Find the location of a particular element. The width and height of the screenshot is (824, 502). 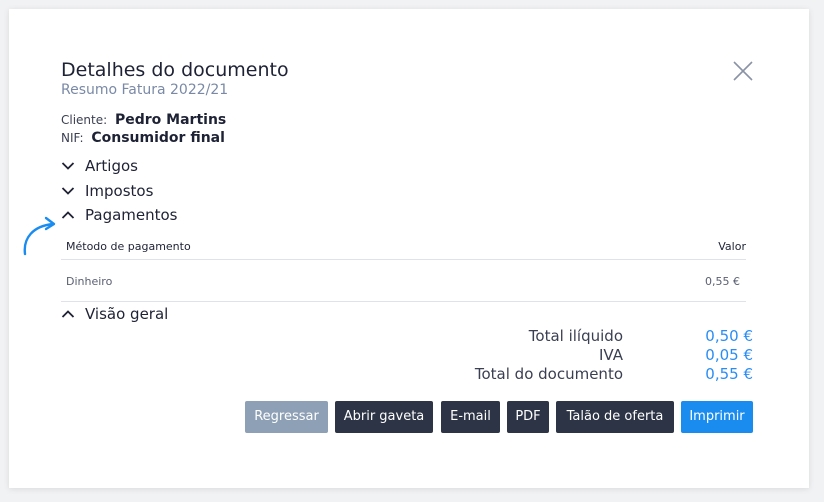

nif-label: NIF: is located at coordinates (72, 138).